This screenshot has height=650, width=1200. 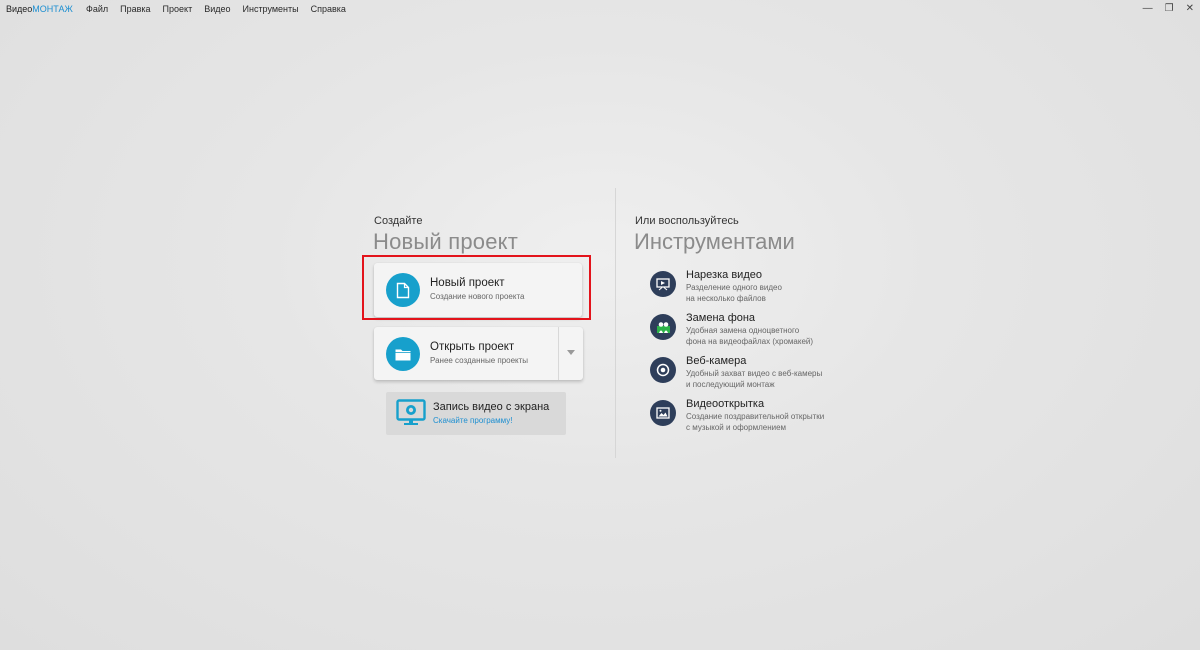 What do you see at coordinates (716, 361) in the screenshot?
I see `tool-title: Веб-камера` at bounding box center [716, 361].